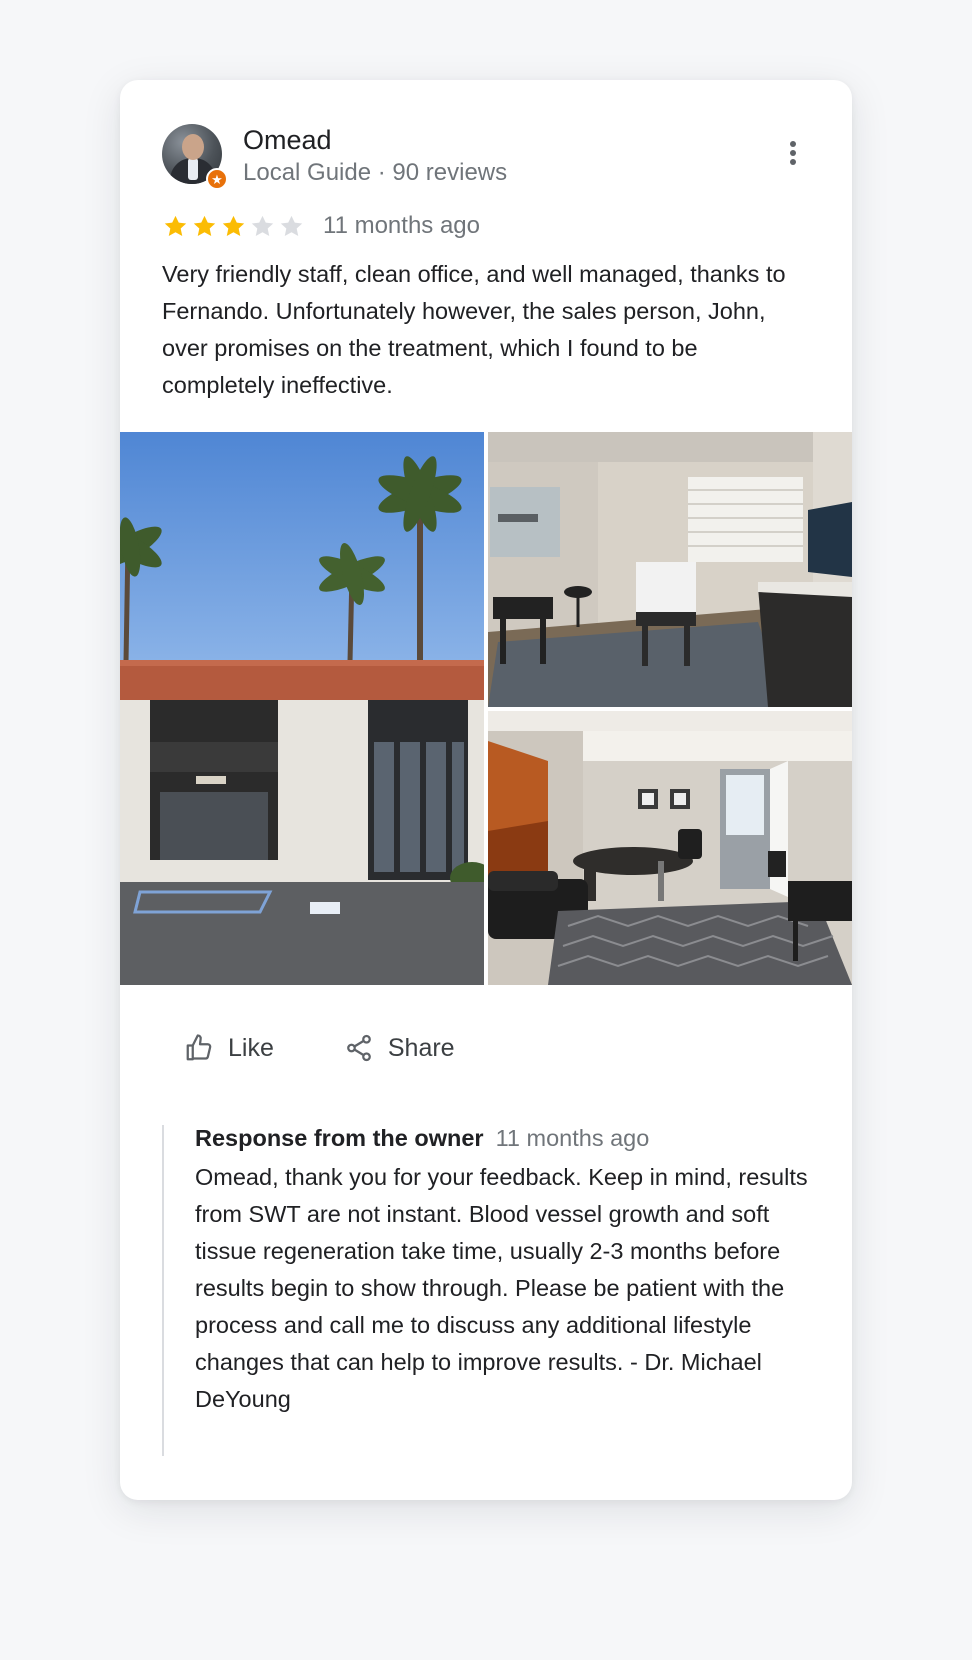 Image resolution: width=972 pixels, height=1660 pixels. What do you see at coordinates (195, 157) in the screenshot?
I see `reviewer-avatar: ★` at bounding box center [195, 157].